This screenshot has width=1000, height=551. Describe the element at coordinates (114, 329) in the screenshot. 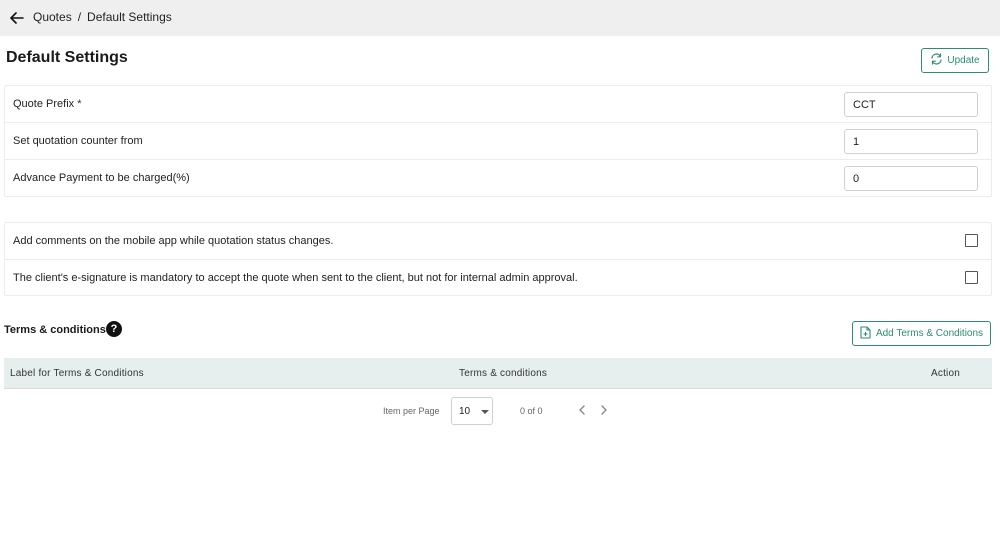

I see `help-icon: ?` at that location.